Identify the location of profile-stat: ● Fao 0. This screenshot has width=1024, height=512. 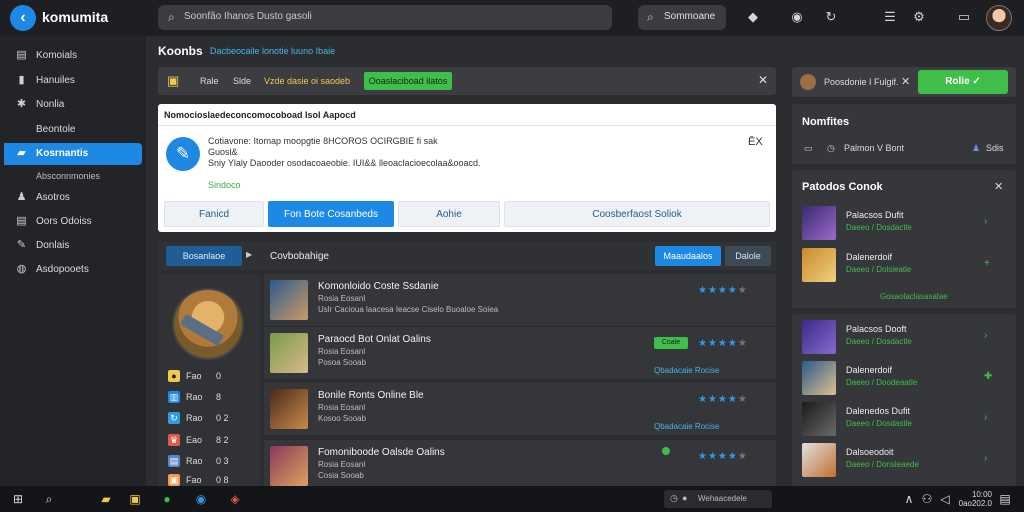
(213, 377).